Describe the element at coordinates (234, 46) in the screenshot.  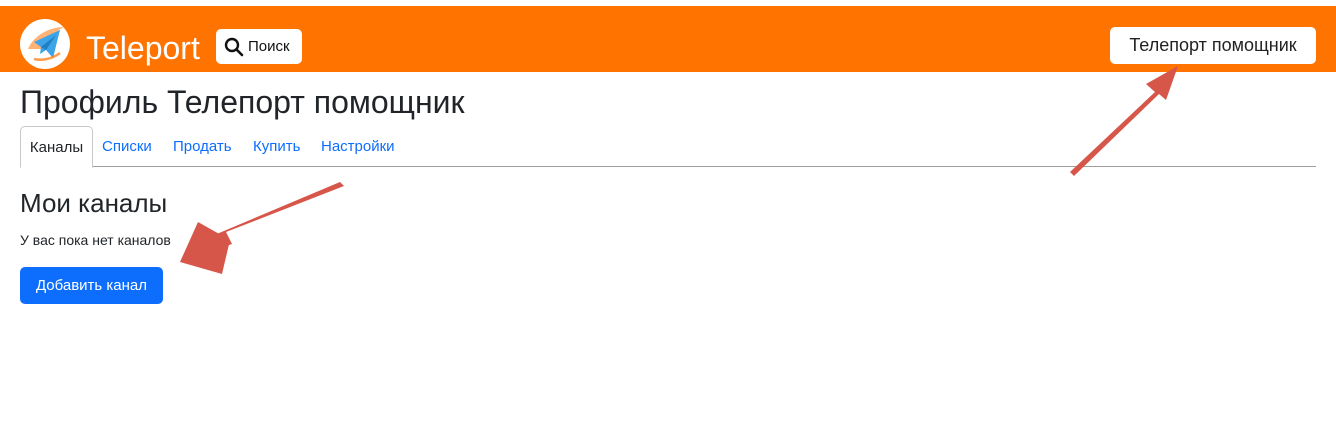
I see `search-icon` at that location.